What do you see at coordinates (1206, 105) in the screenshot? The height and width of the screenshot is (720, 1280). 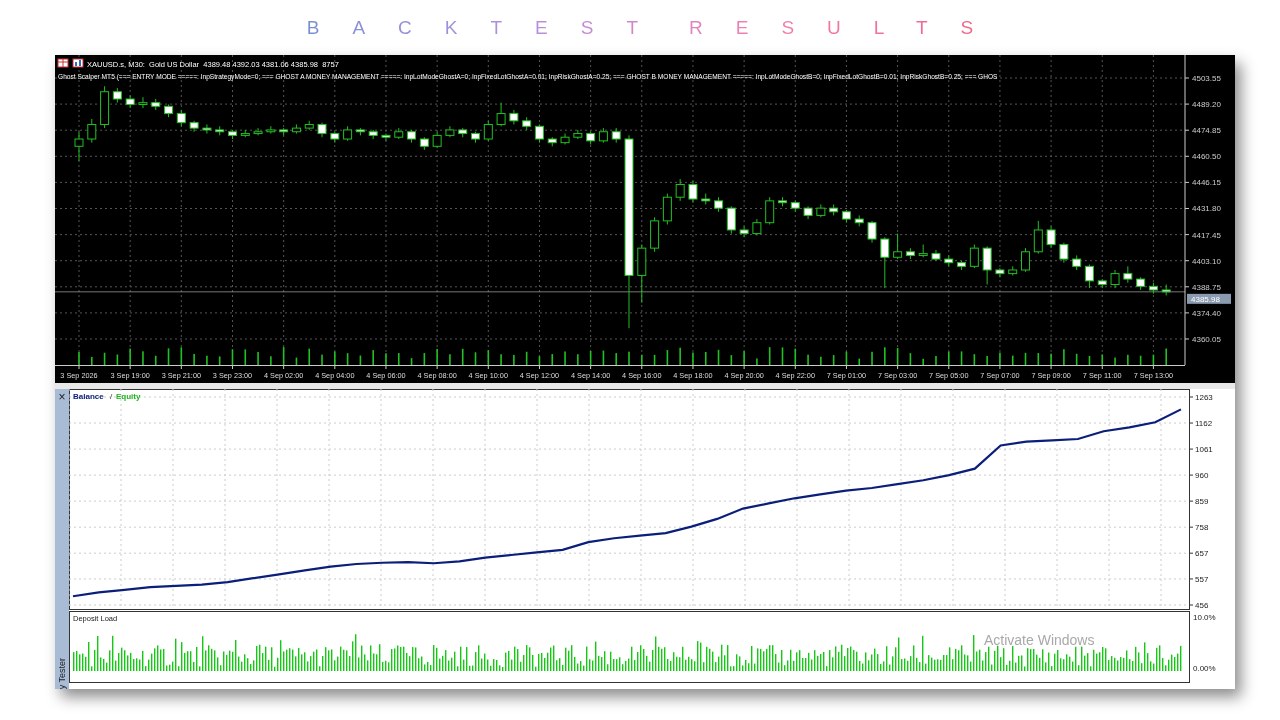 I see `price-label: 4489.20` at bounding box center [1206, 105].